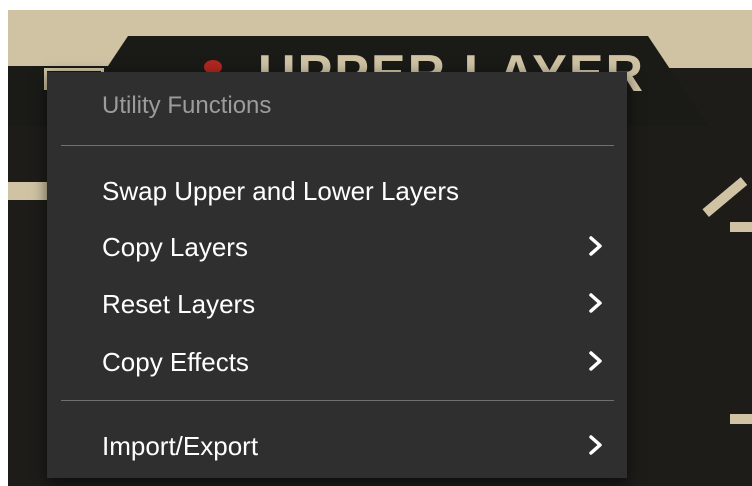  I want to click on menu-item-copy-effects: Copy Effects, so click(337, 361).